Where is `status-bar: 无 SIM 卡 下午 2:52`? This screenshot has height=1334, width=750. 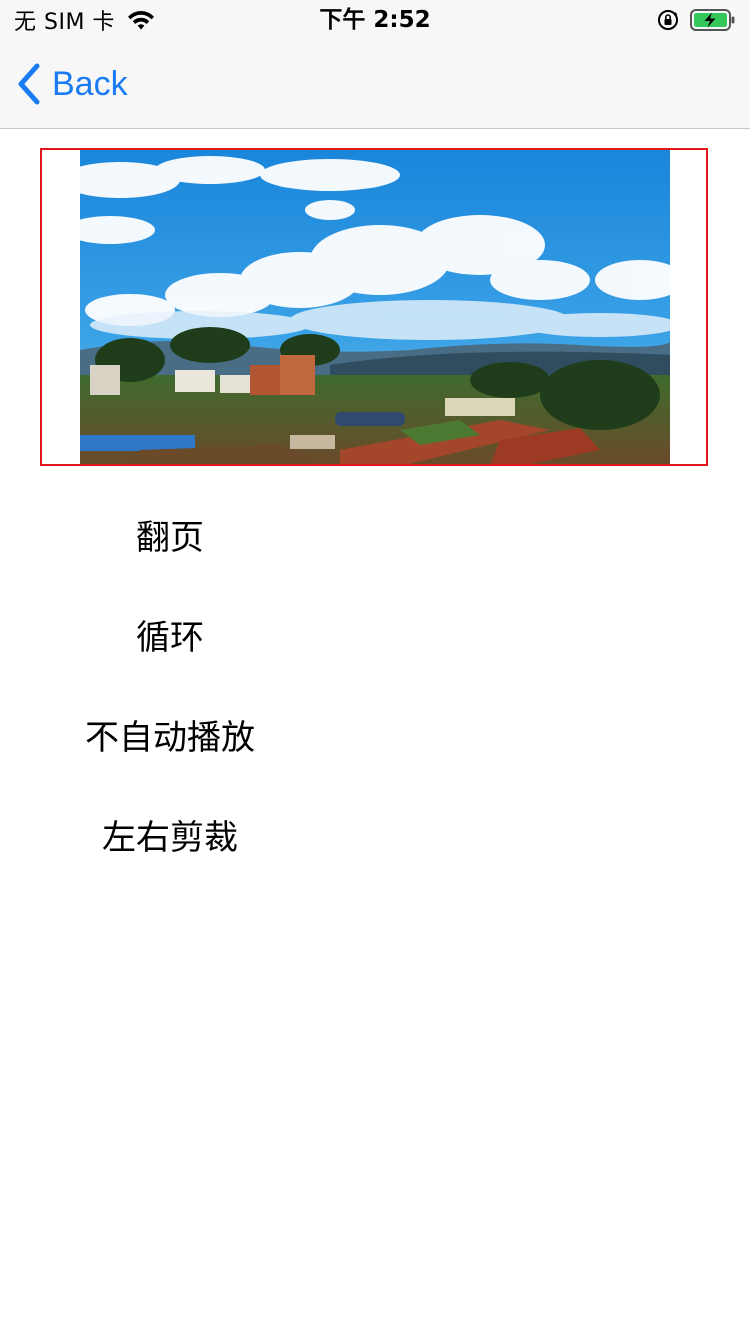
status-bar: 无 SIM 卡 下午 2:52 is located at coordinates (375, 20).